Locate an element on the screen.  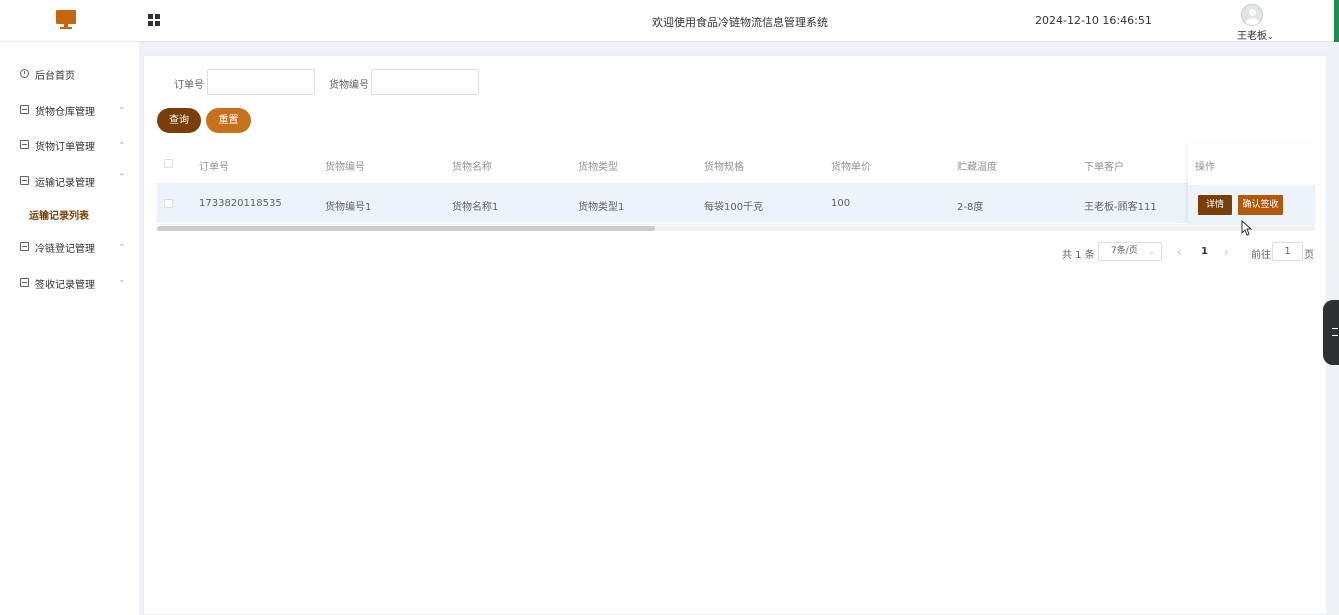
column-header: 货物类型 is located at coordinates (598, 167).